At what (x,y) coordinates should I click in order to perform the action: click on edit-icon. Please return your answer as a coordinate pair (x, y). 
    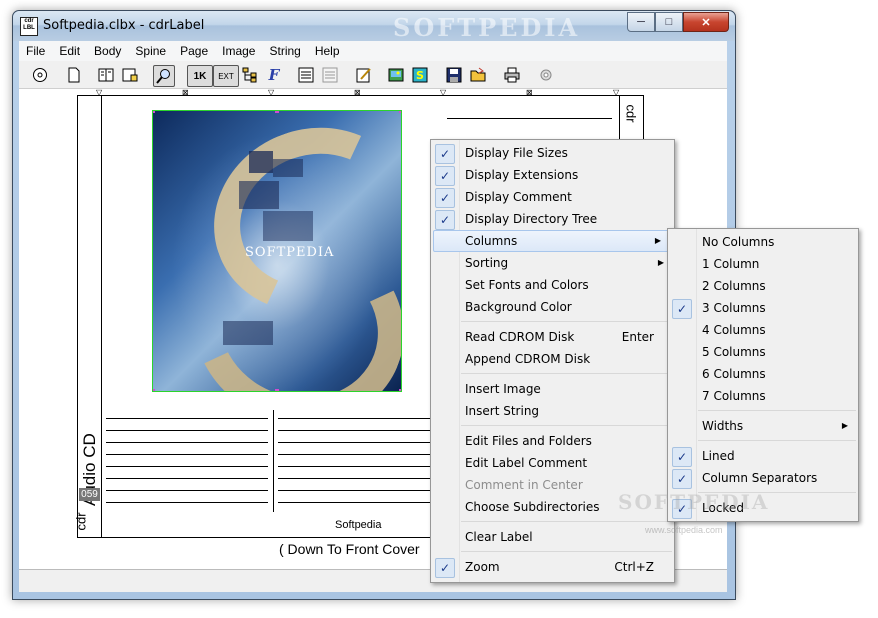
    Looking at the image, I should click on (364, 75).